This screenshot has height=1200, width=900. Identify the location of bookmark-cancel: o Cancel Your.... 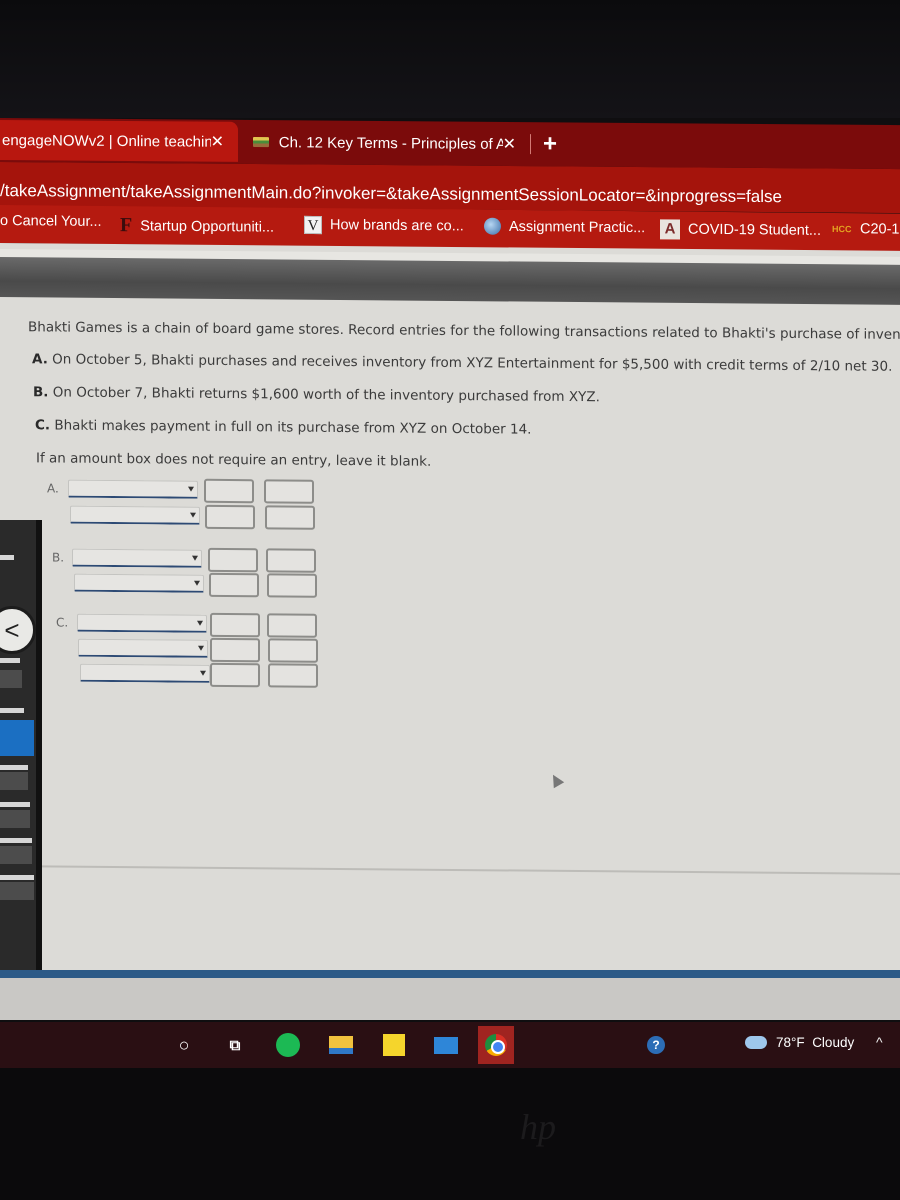
(51, 221).